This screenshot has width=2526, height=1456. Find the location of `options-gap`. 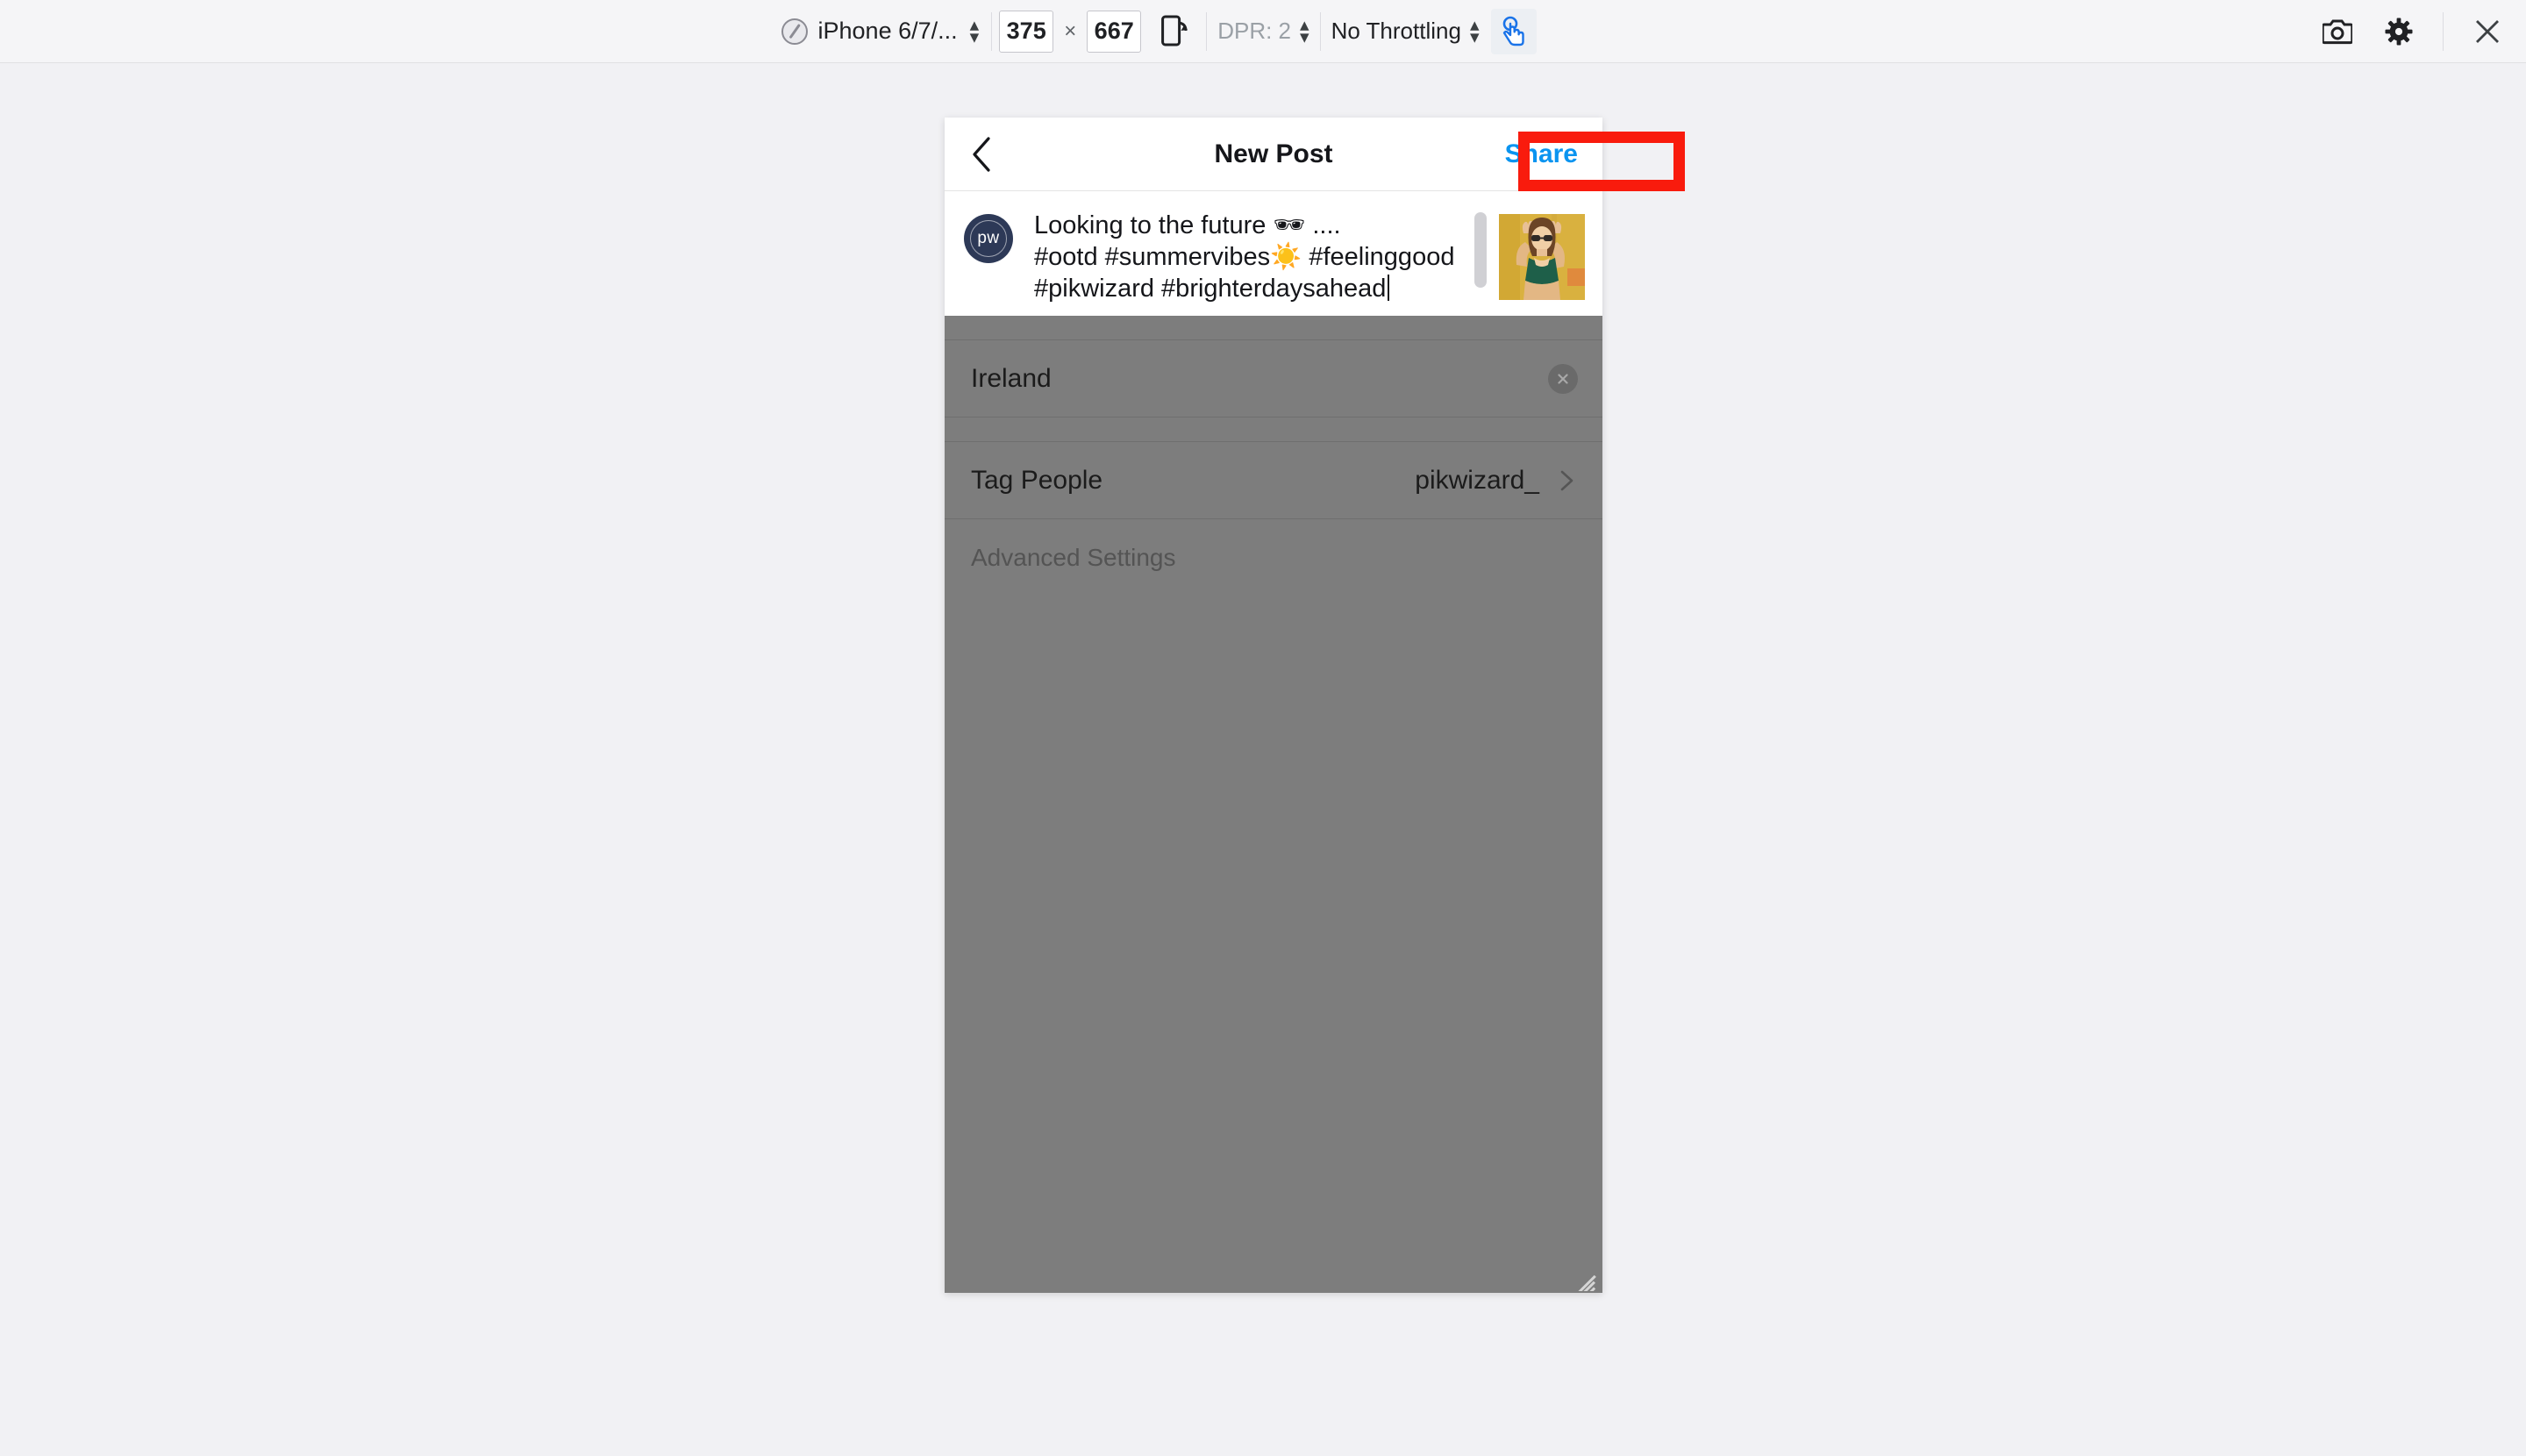

options-gap is located at coordinates (1273, 430).